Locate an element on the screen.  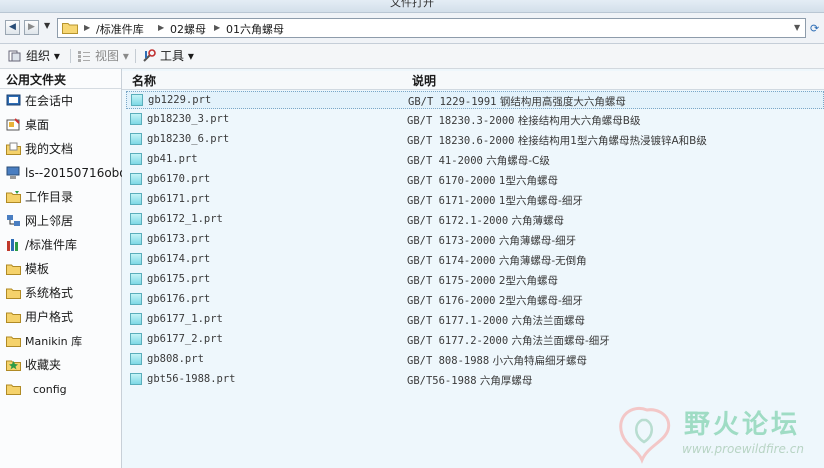
sidebar-item-network: 网上邻居 is located at coordinates (39, 221).